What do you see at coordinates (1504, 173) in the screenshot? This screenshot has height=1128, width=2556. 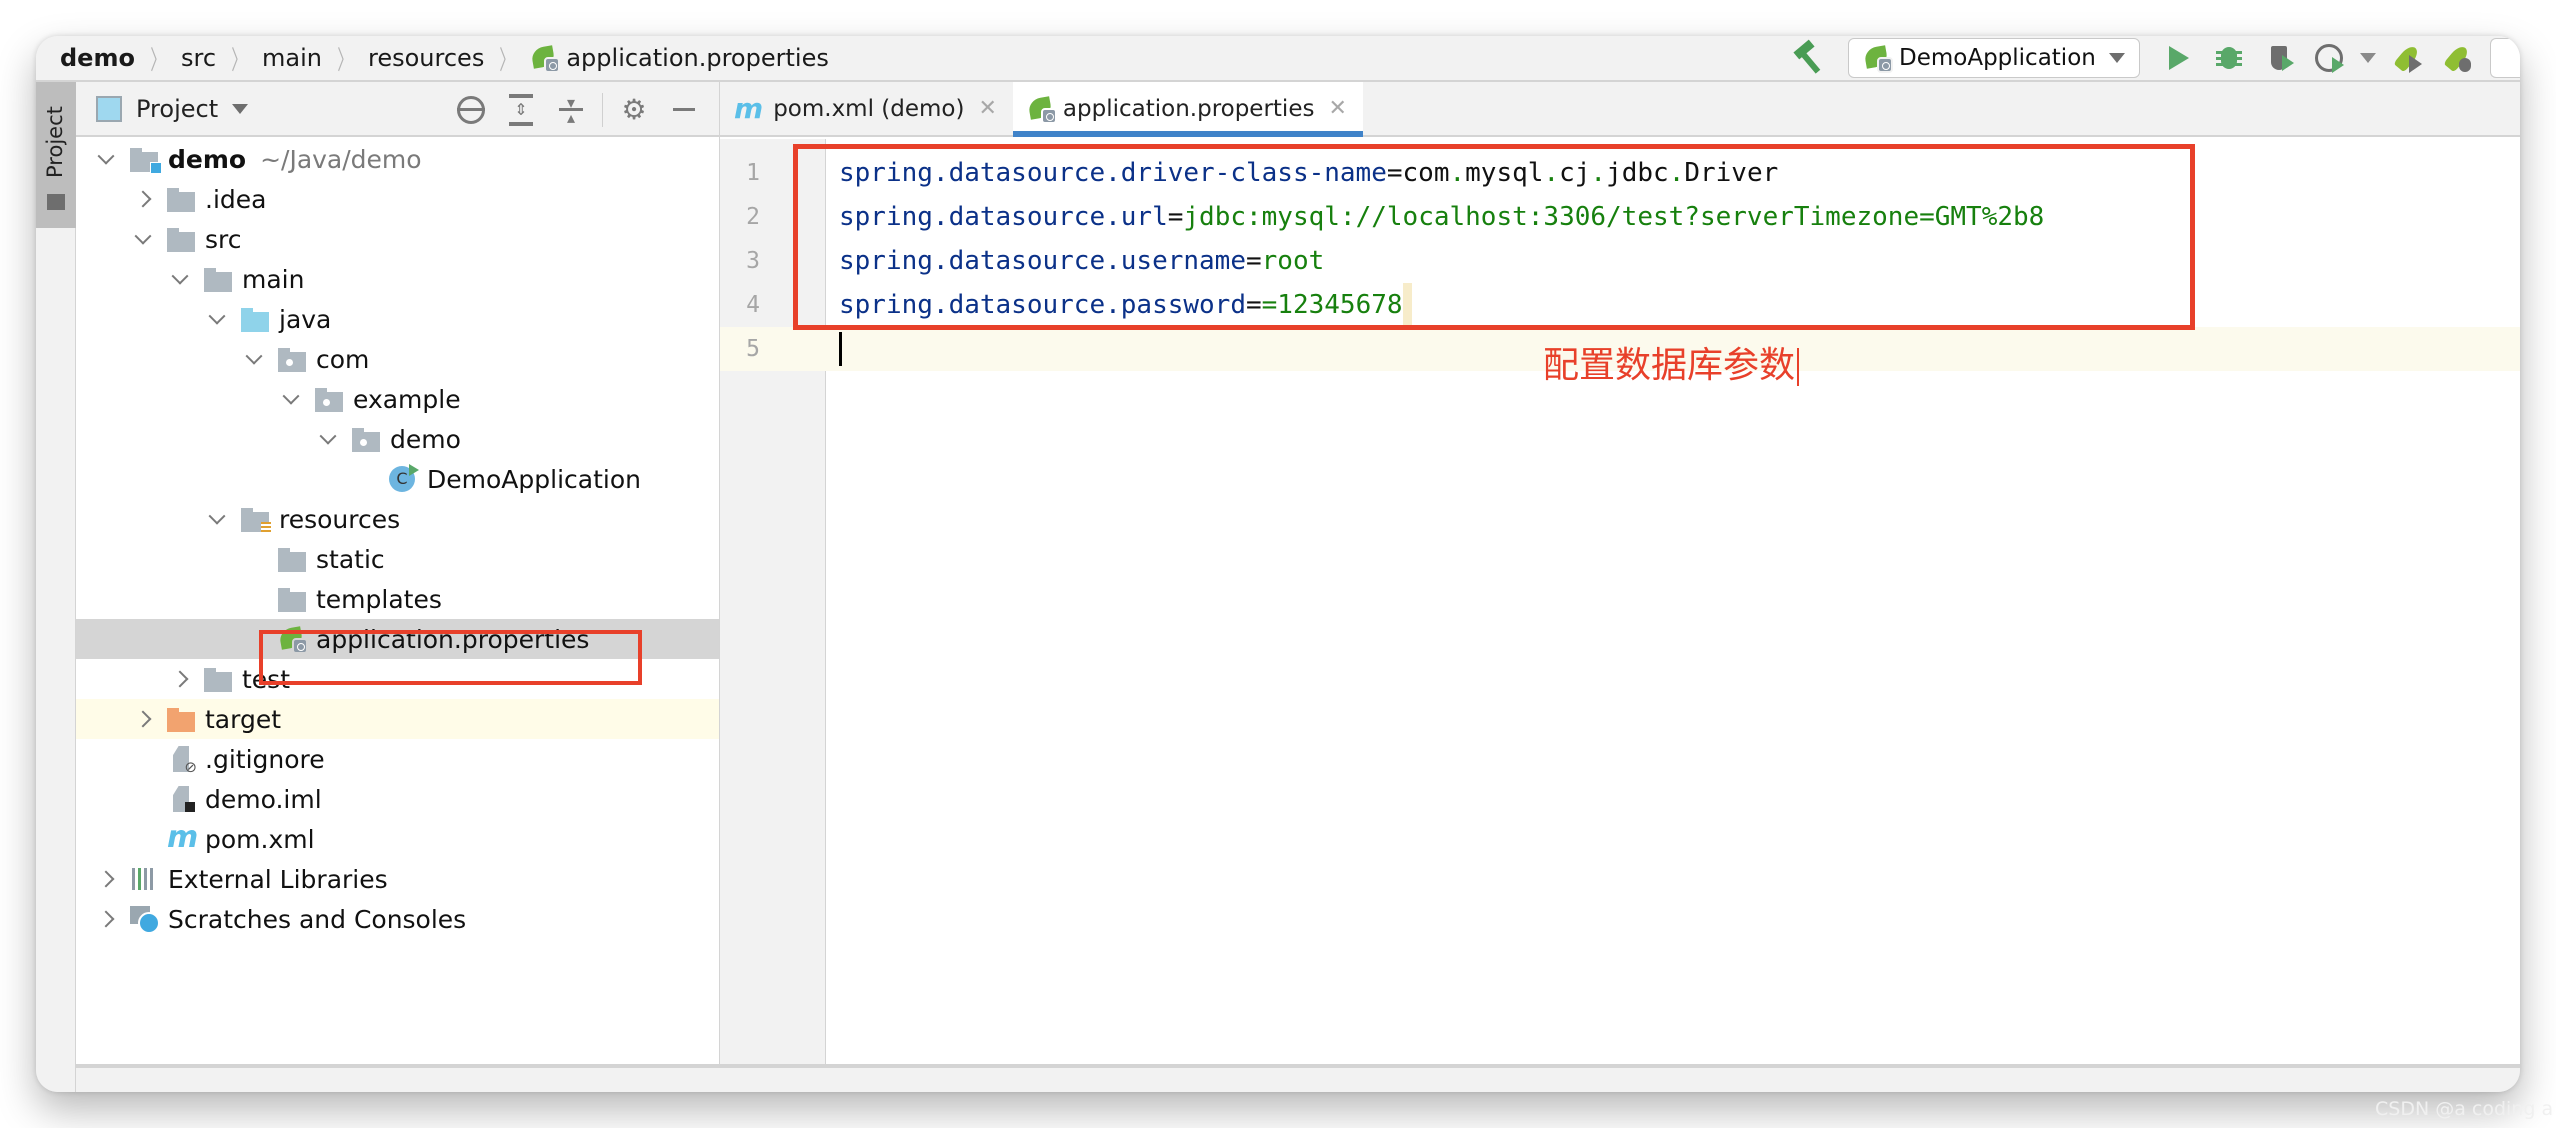 I see `property-value: mysql` at bounding box center [1504, 173].